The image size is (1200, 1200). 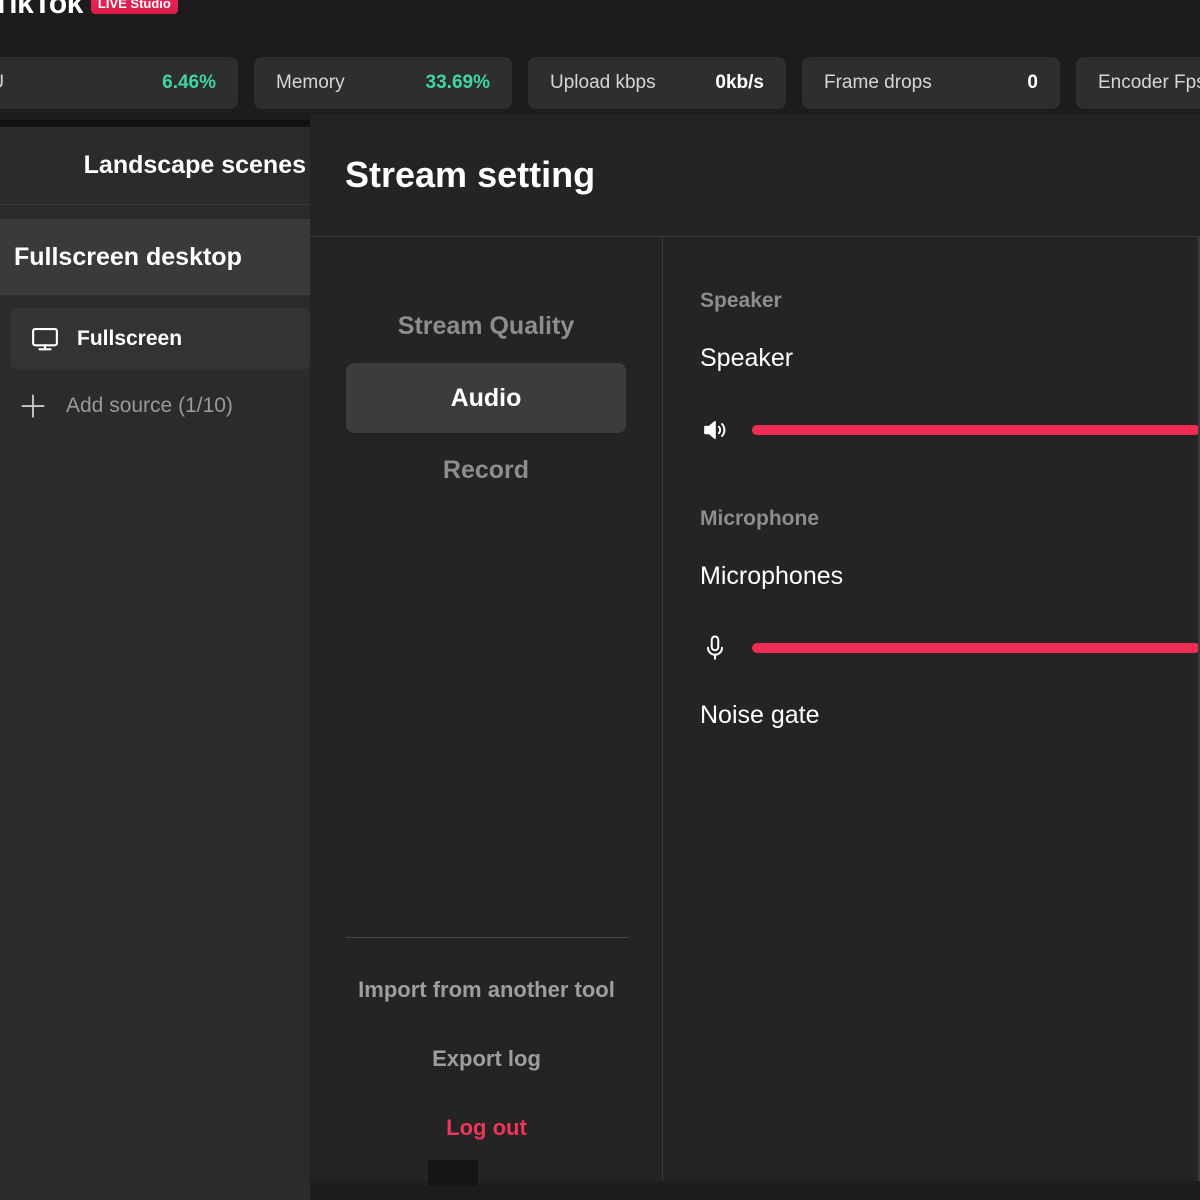 I want to click on log-out-button: Log out, so click(x=487, y=1128).